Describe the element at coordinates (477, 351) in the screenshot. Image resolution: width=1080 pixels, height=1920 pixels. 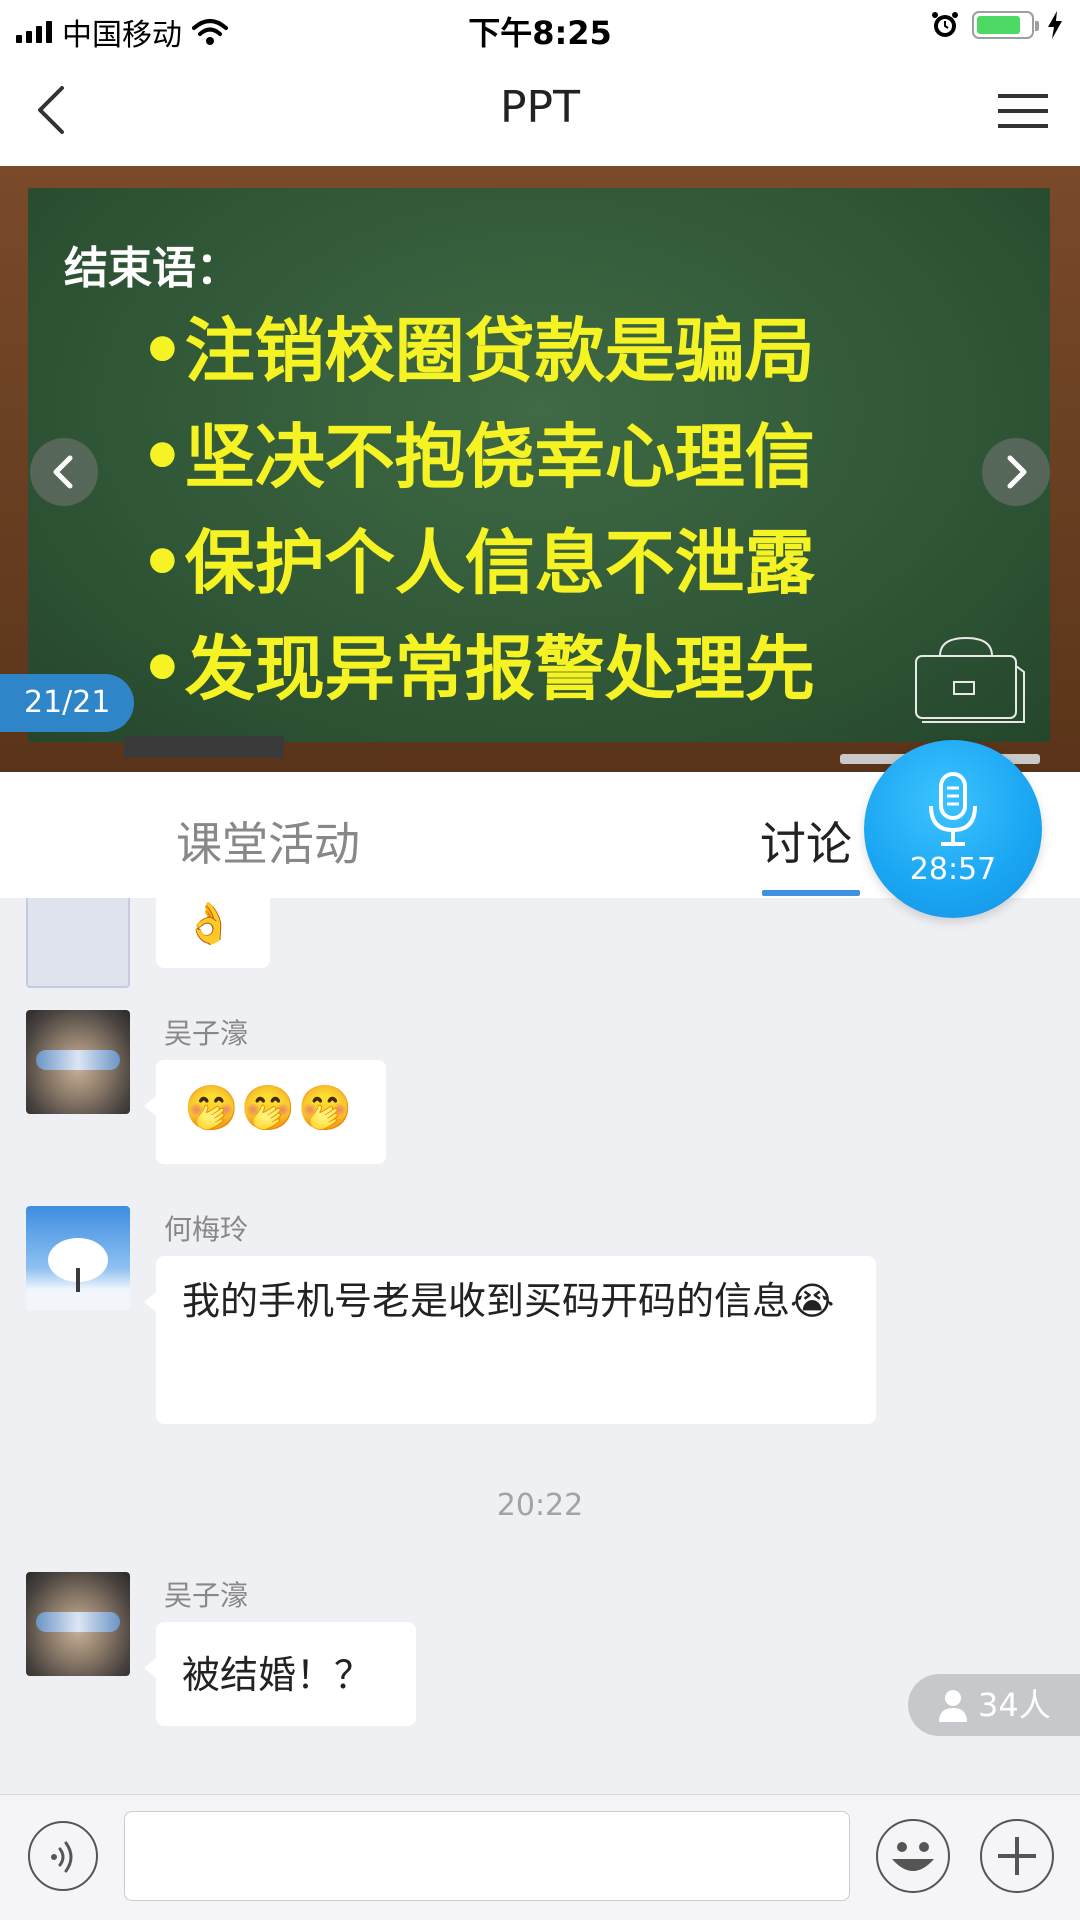
I see `slide-bullet: •注销校圈贷款是骗局` at that location.